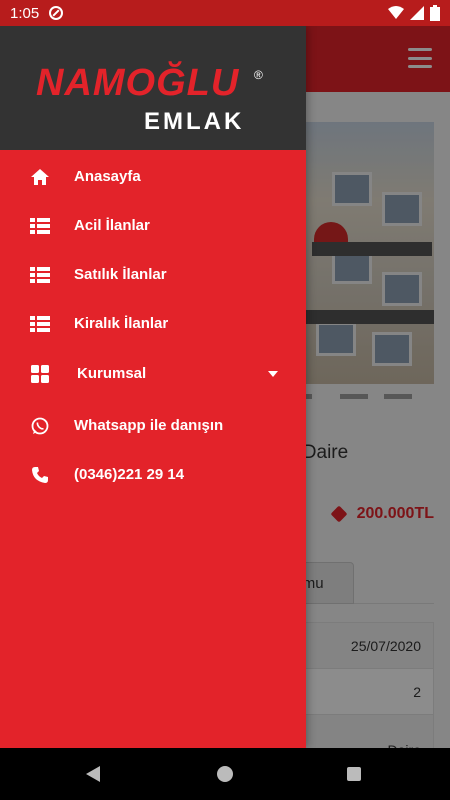  I want to click on menu-item-kurumsal: Kurumsal, so click(153, 373).